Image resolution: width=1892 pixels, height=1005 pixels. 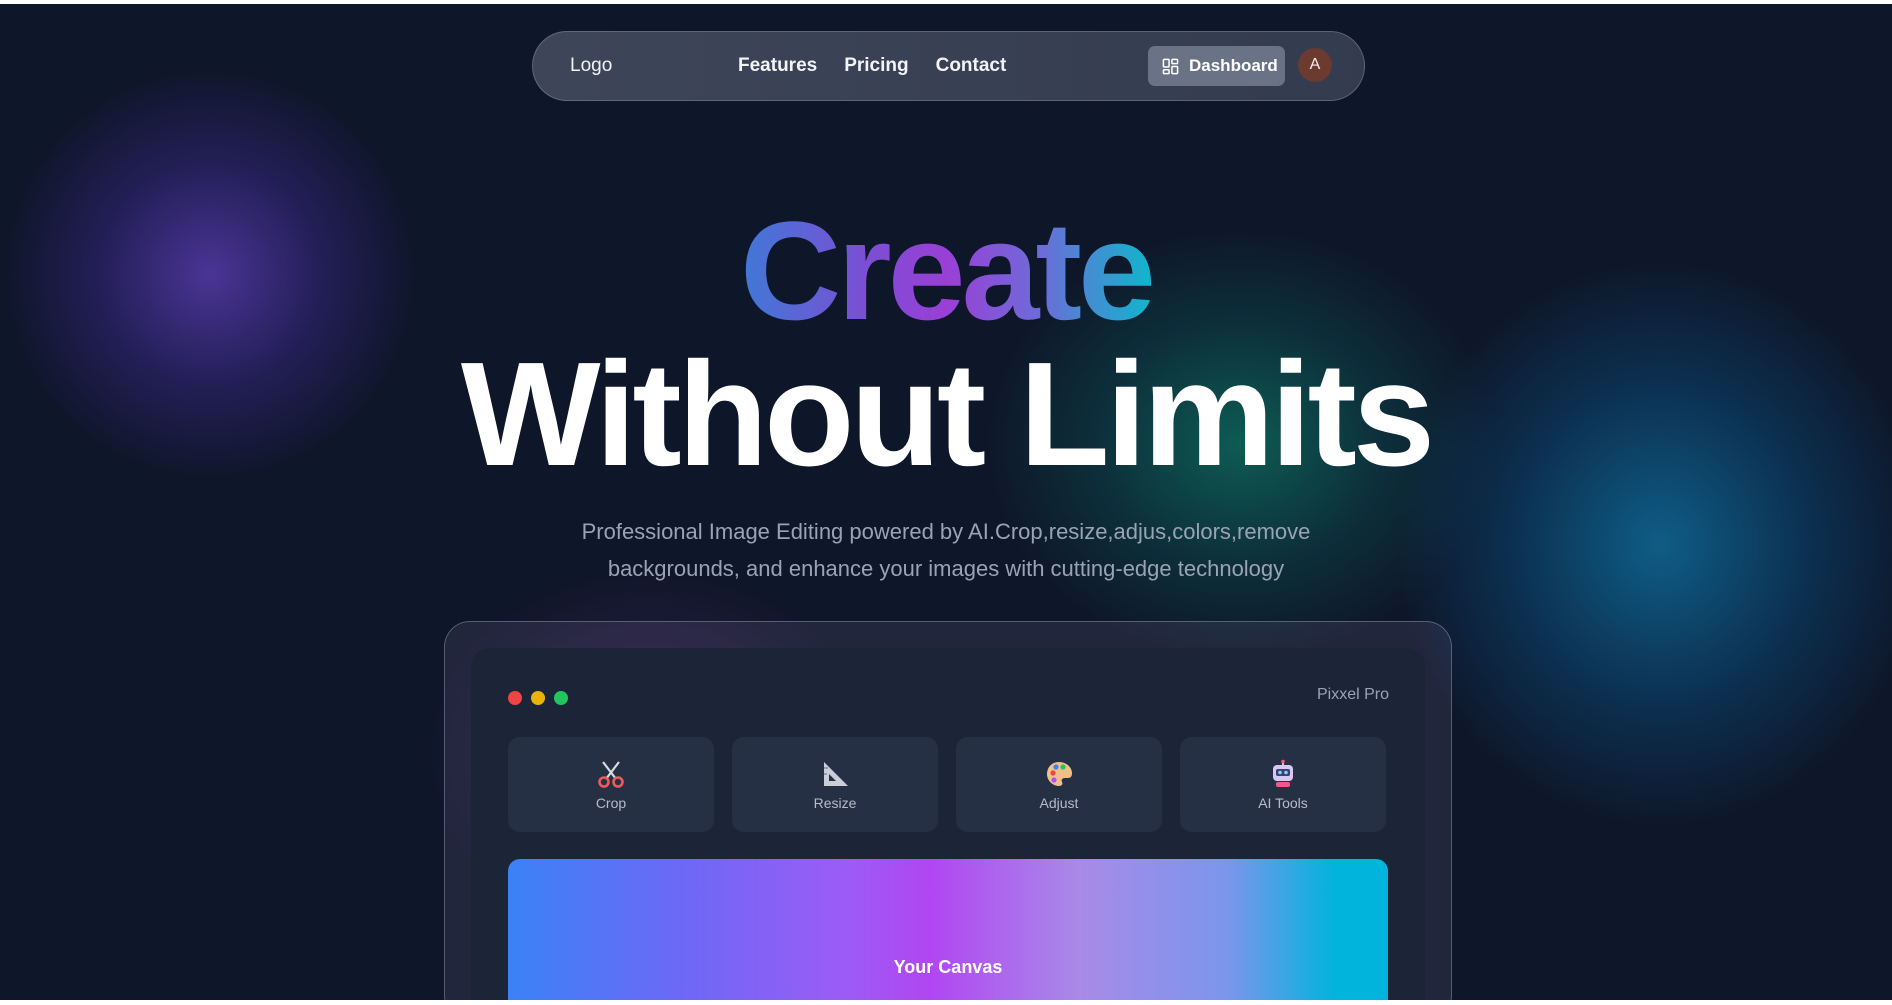 What do you see at coordinates (1315, 65) in the screenshot?
I see `avatar: A` at bounding box center [1315, 65].